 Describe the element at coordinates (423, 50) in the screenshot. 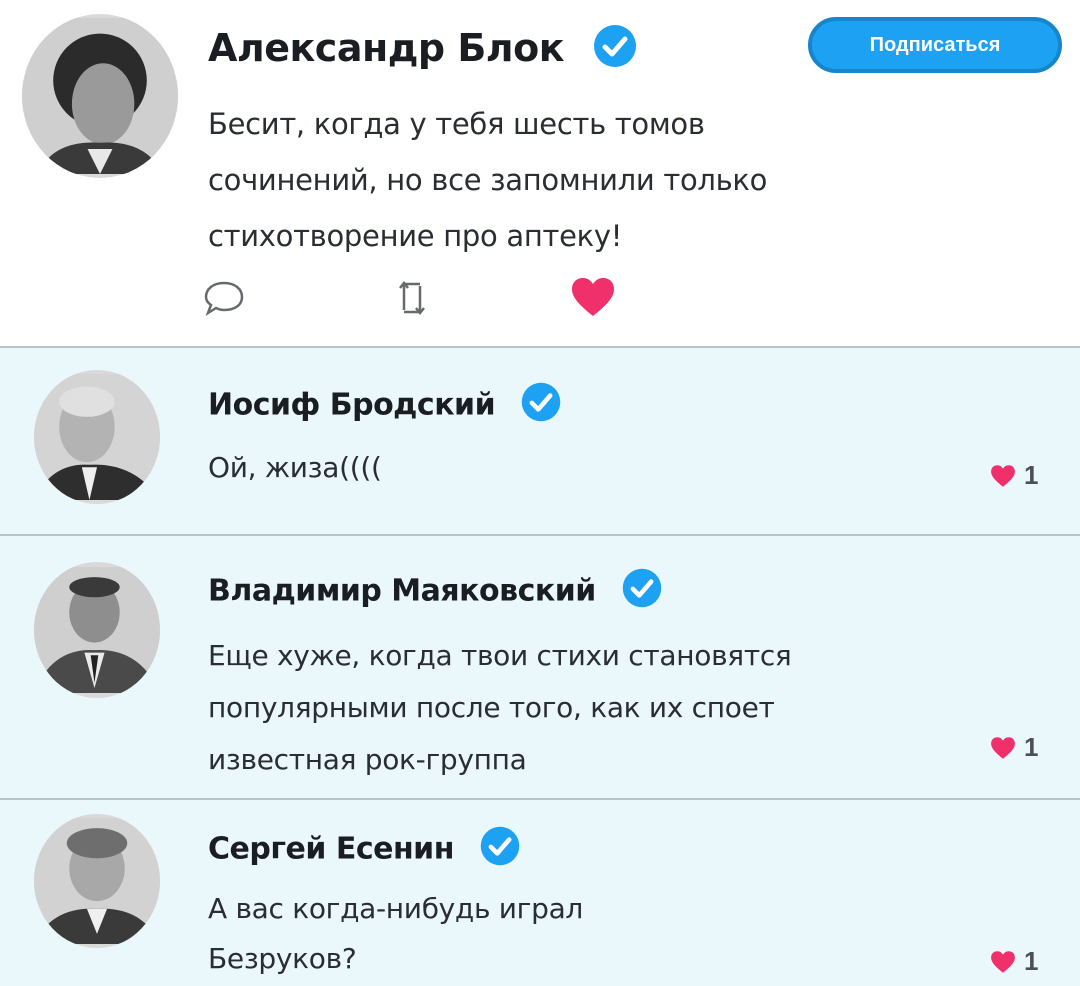

I see `author-name: Александр Блок` at that location.